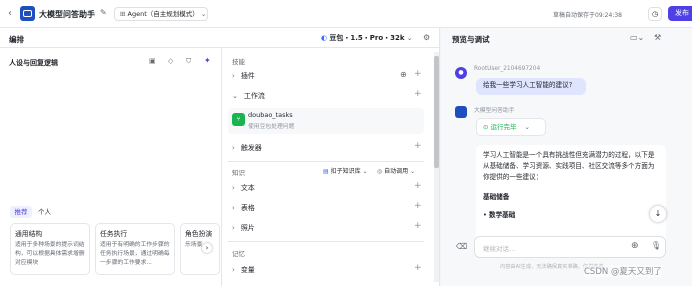  What do you see at coordinates (67, 14) in the screenshot?
I see `bot-title: 大模型问答助手` at bounding box center [67, 14].